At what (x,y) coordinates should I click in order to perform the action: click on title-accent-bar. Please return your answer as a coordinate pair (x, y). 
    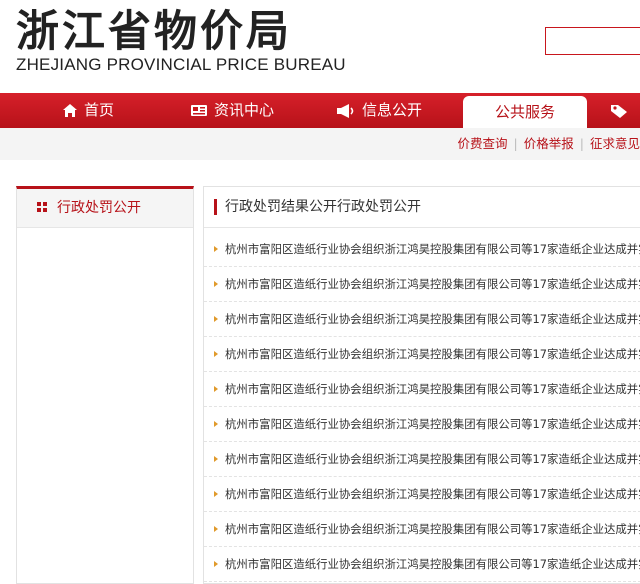
    Looking at the image, I should click on (215, 207).